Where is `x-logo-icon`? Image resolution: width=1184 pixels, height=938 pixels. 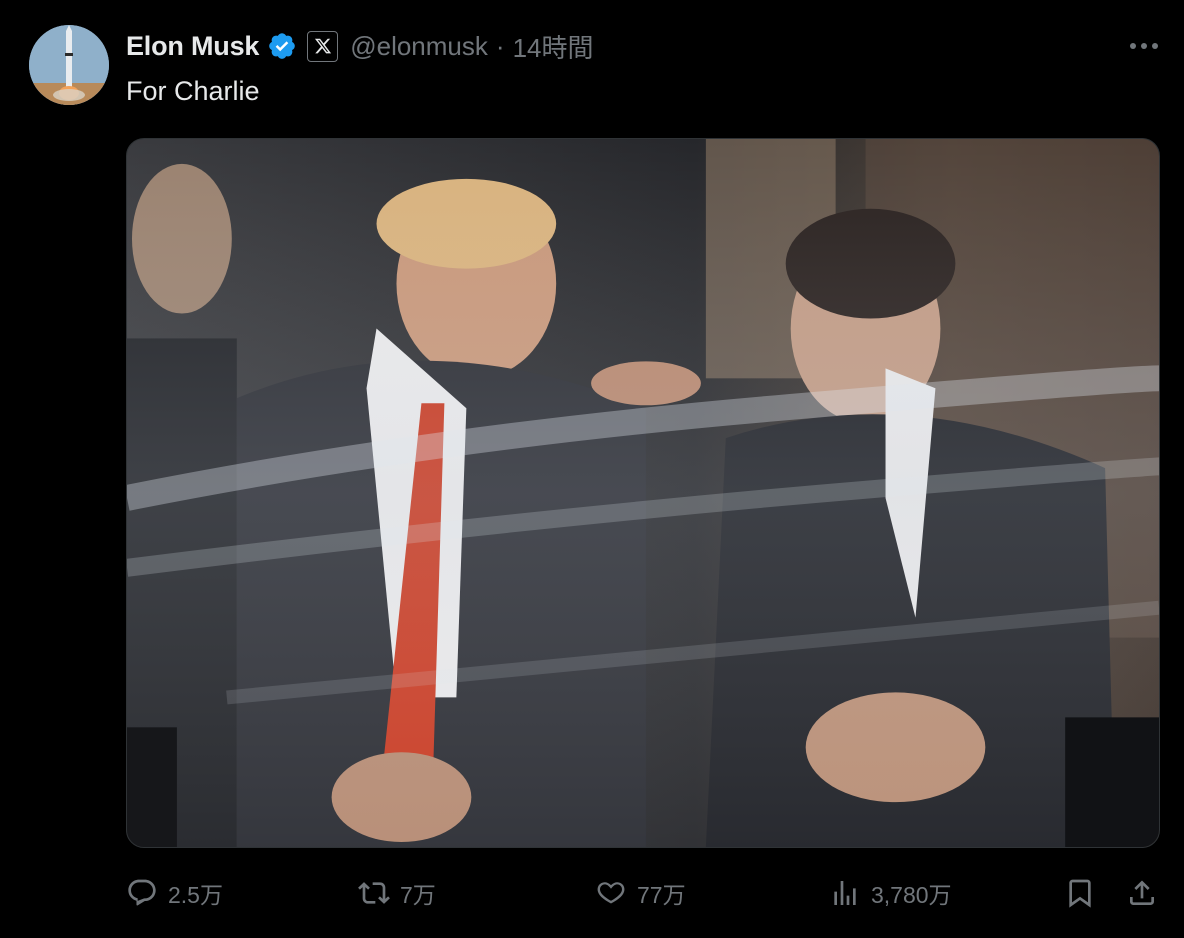
x-logo-icon is located at coordinates (323, 46).